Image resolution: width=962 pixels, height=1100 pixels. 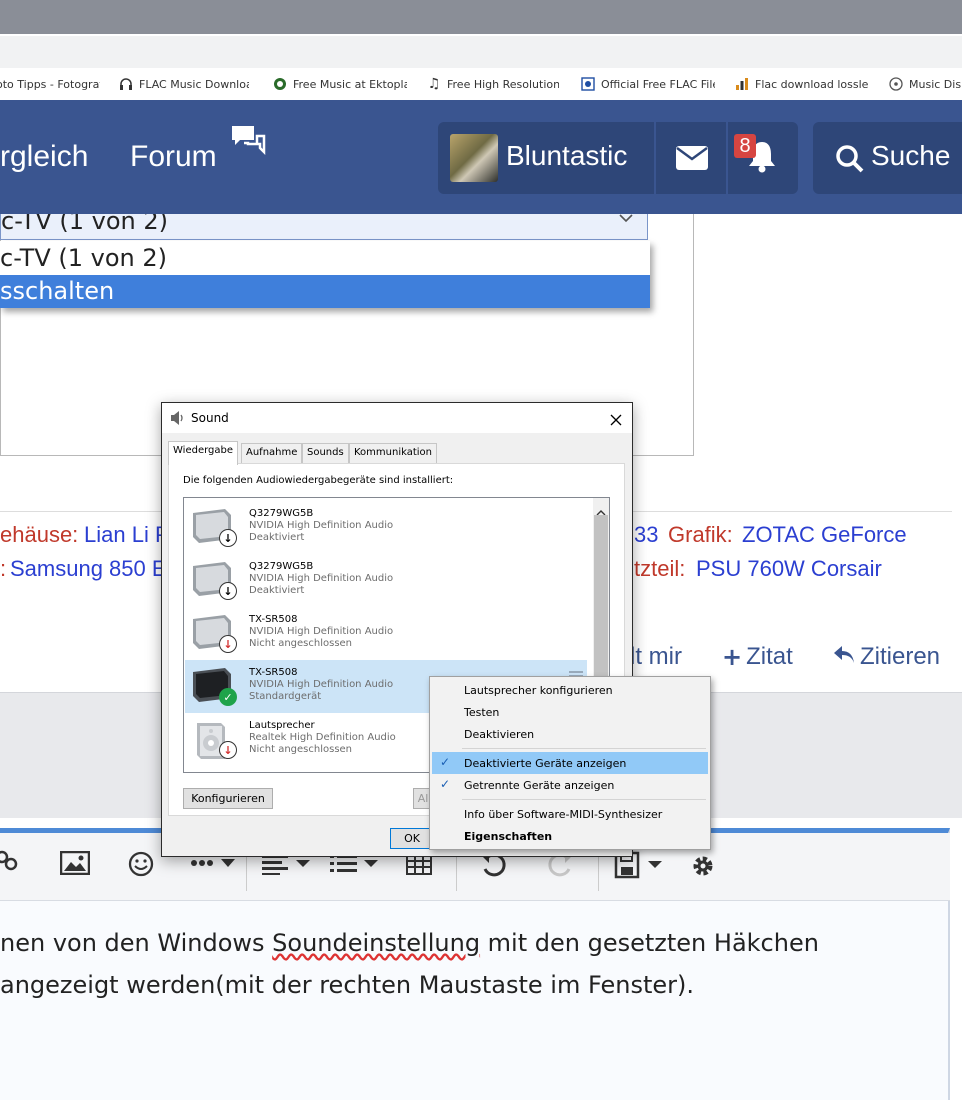 I want to click on username: Bluntastic, so click(x=566, y=156).